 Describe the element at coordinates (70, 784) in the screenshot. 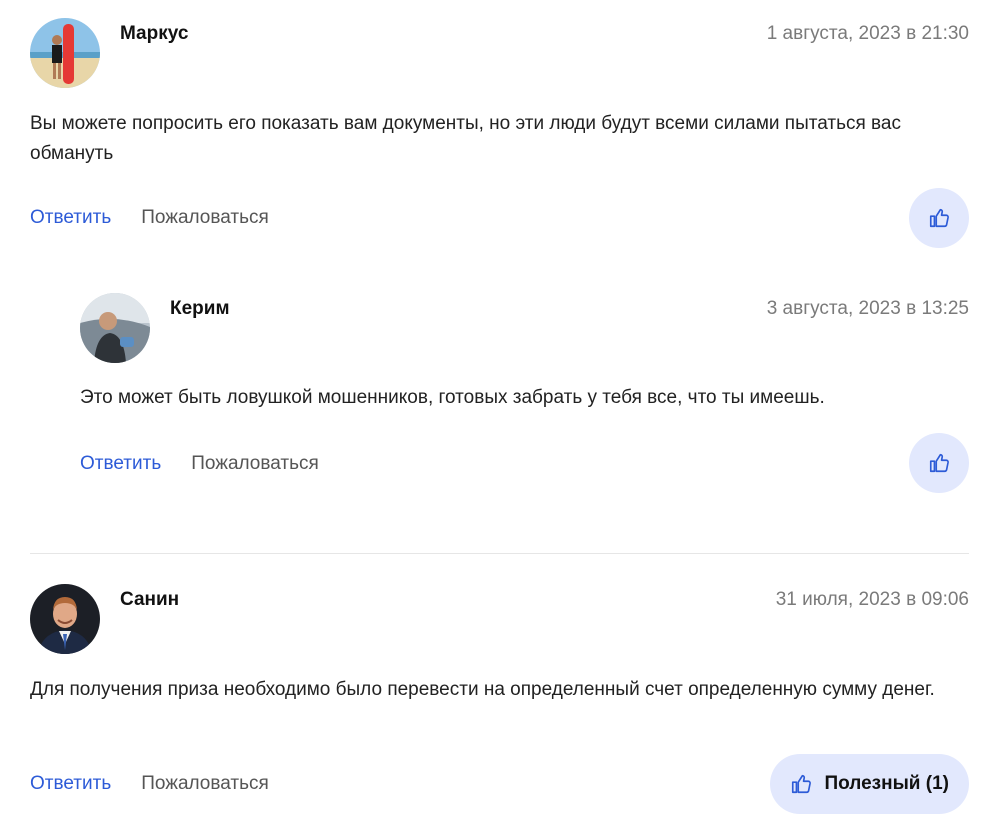

I see `reply-button: Ответить` at that location.